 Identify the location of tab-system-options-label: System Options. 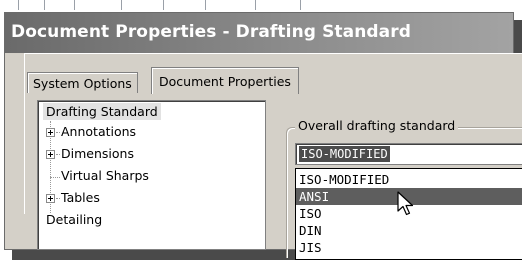
(82, 83).